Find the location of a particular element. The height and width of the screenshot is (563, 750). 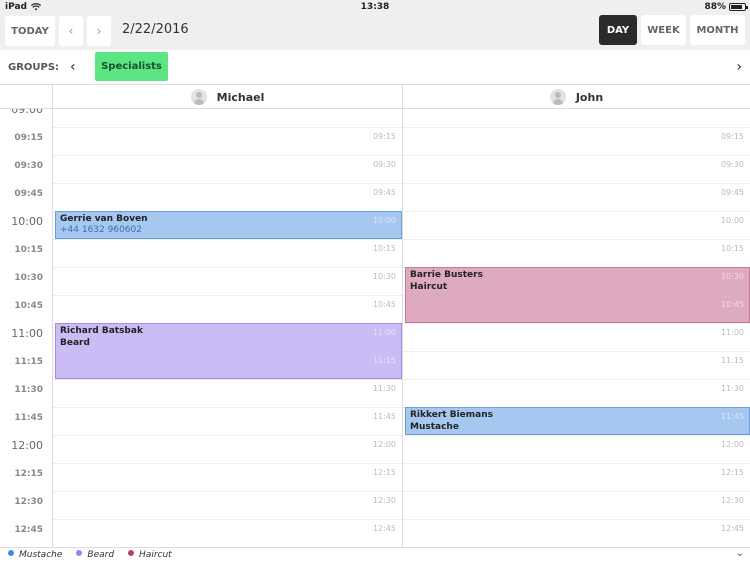

chevron-down-icon: ⌄ is located at coordinates (740, 553).